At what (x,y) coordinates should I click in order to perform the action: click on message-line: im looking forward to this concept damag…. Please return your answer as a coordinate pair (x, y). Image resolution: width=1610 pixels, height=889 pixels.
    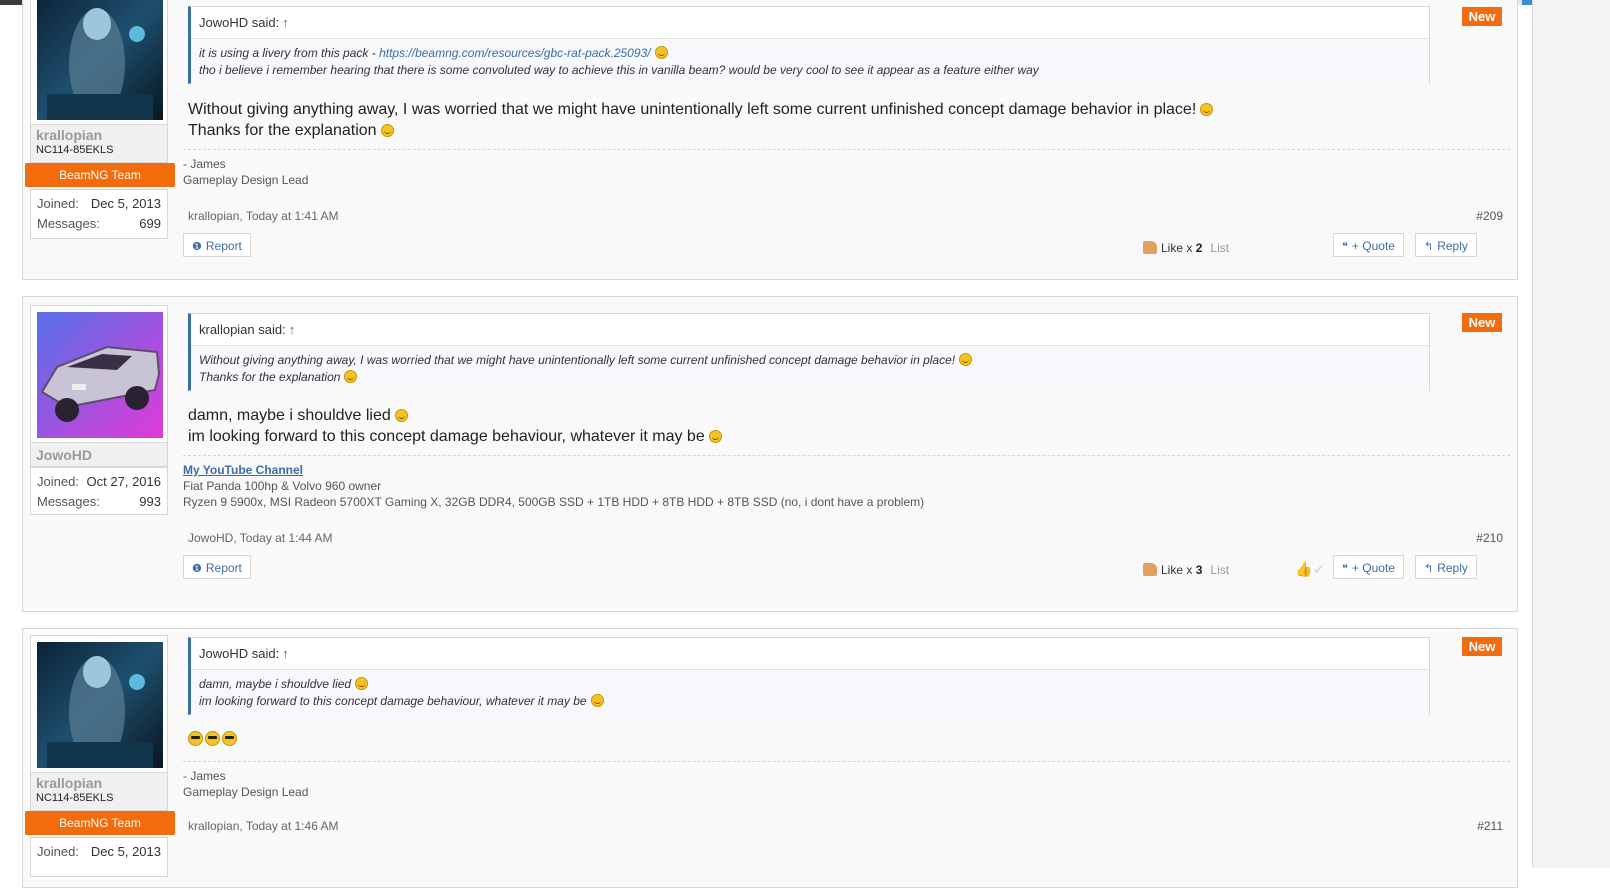
    Looking at the image, I should click on (446, 436).